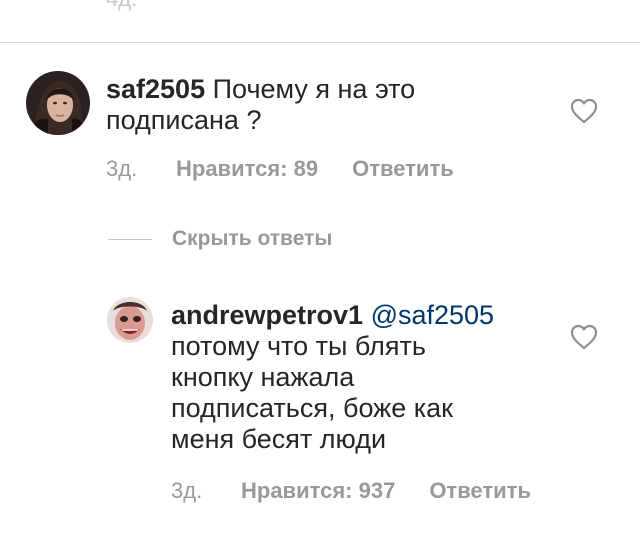 This screenshot has width=640, height=534. Describe the element at coordinates (298, 346) in the screenshot. I see `comment-body-line-1: потому что ты блять` at that location.